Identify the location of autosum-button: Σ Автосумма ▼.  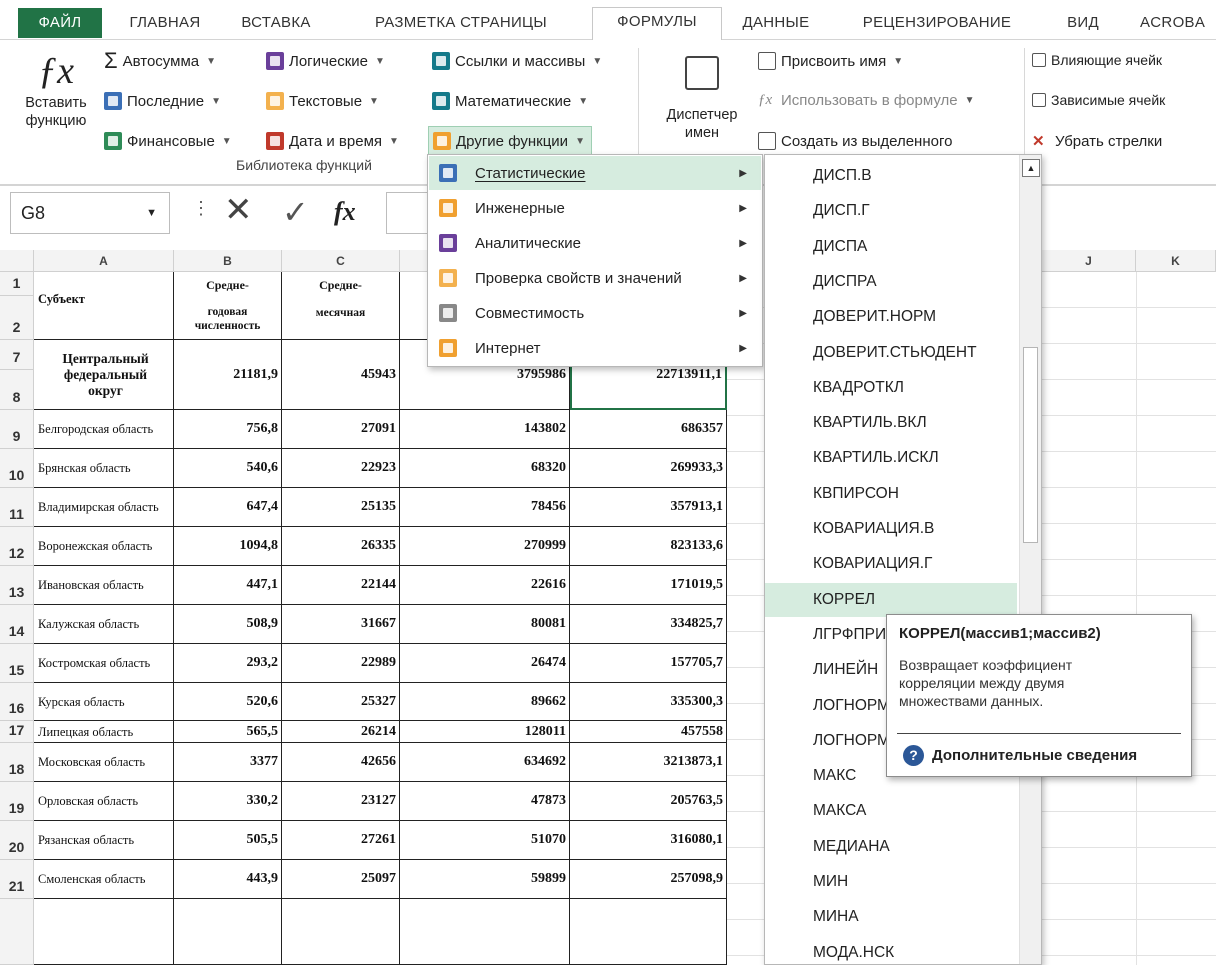
(160, 61).